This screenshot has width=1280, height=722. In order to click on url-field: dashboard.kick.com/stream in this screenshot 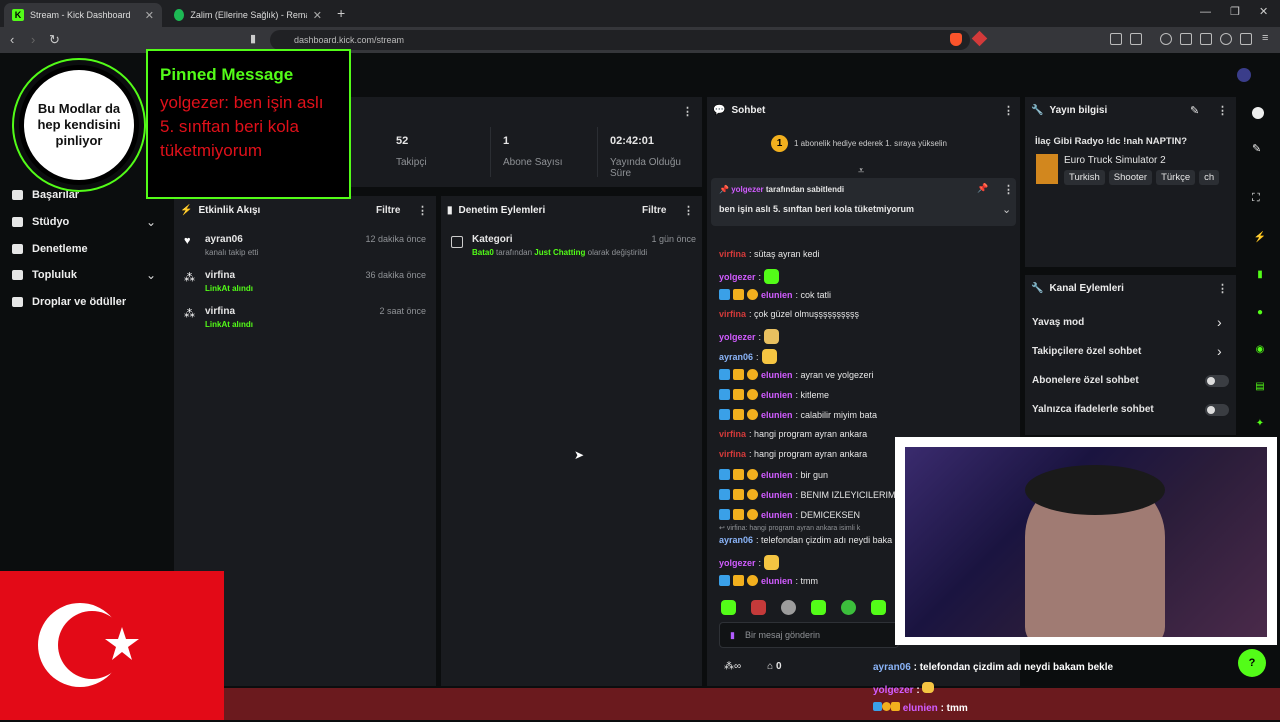, I will do `click(620, 40)`.